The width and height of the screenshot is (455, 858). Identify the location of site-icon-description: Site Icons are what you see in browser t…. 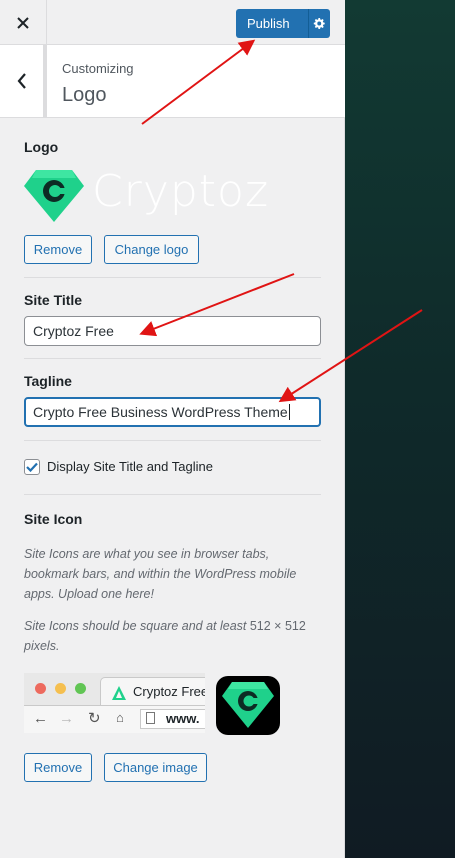
(160, 574).